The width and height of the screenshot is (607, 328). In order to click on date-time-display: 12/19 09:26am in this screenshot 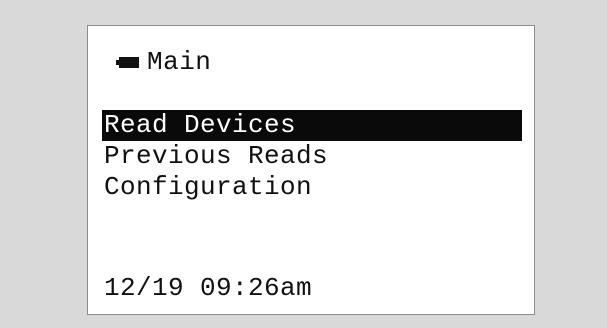, I will do `click(208, 288)`.